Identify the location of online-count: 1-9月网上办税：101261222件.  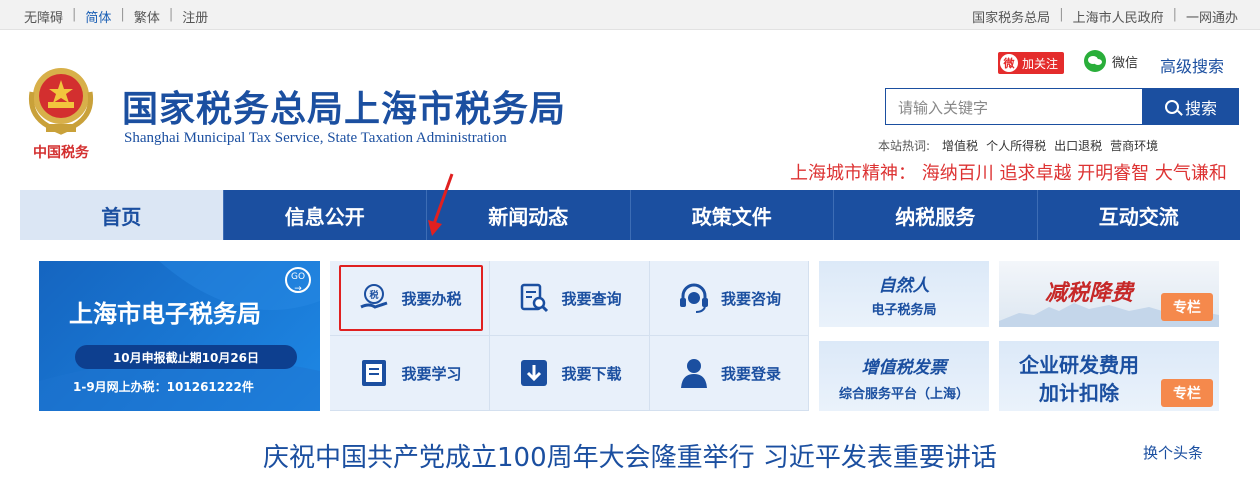
(163, 387).